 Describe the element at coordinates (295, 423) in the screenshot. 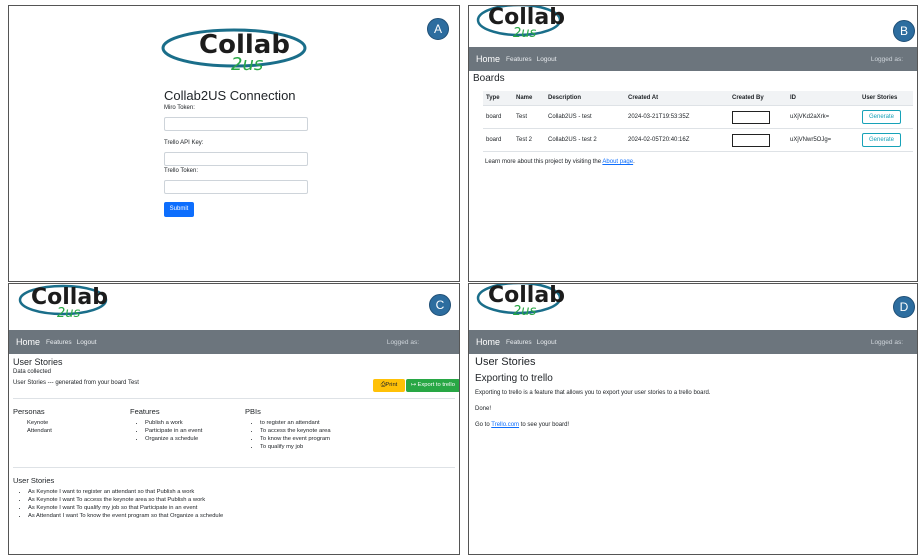

I see `pbi-item: to register an attendant` at that location.